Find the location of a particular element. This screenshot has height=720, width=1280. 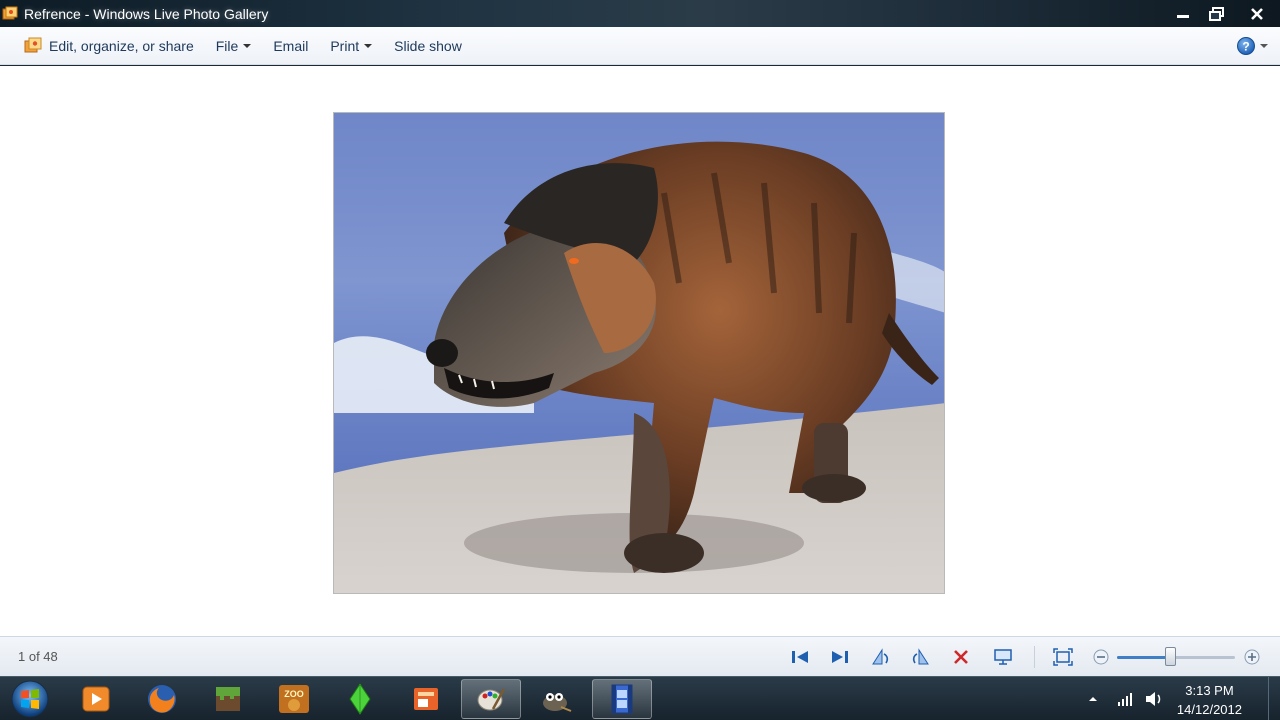

zoom-in-icon is located at coordinates (1252, 657).